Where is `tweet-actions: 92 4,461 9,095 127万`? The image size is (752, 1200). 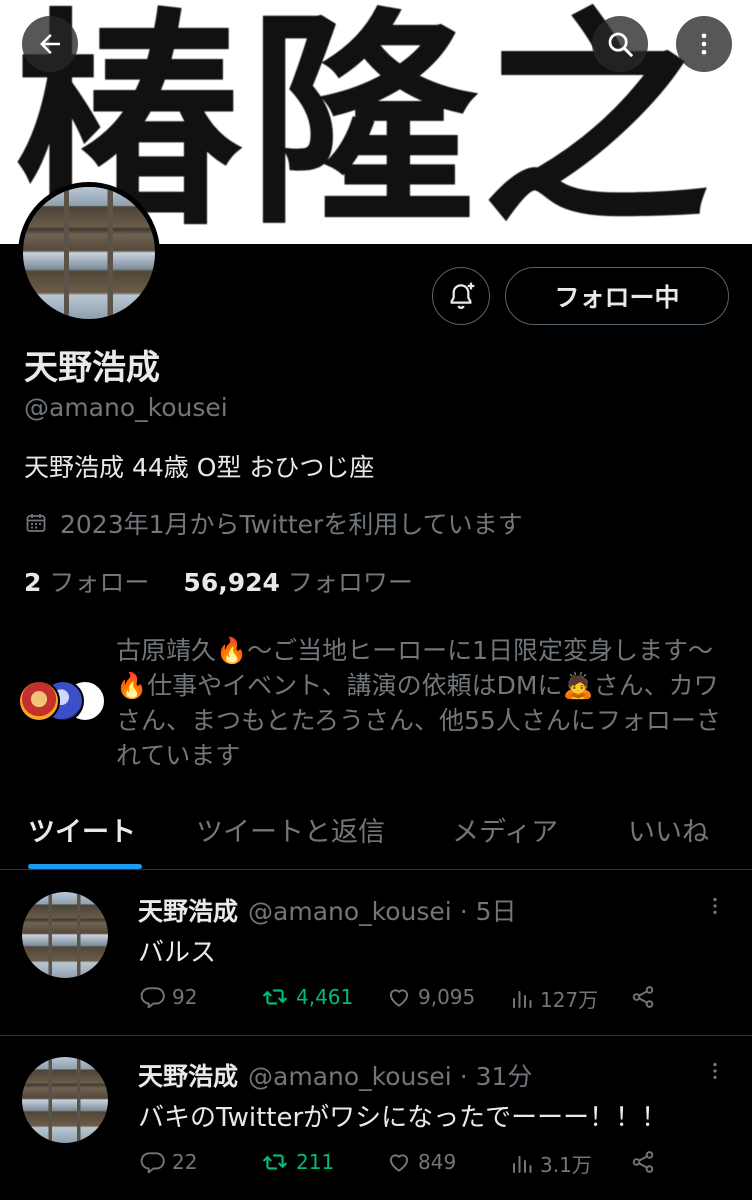 tweet-actions: 92 4,461 9,095 127万 is located at coordinates (400, 1000).